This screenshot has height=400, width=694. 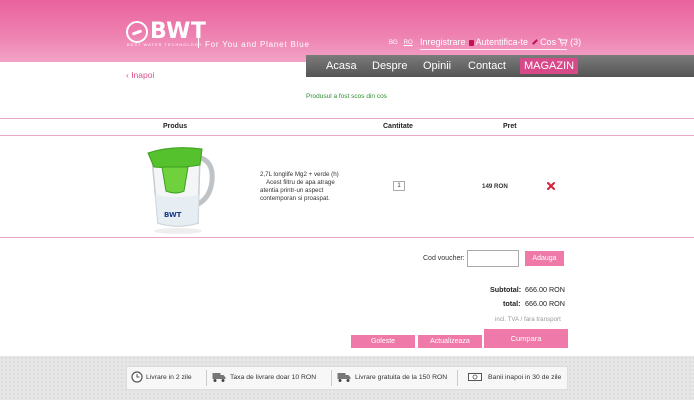 What do you see at coordinates (549, 66) in the screenshot?
I see `nav-magazin: MAGAZIN` at bounding box center [549, 66].